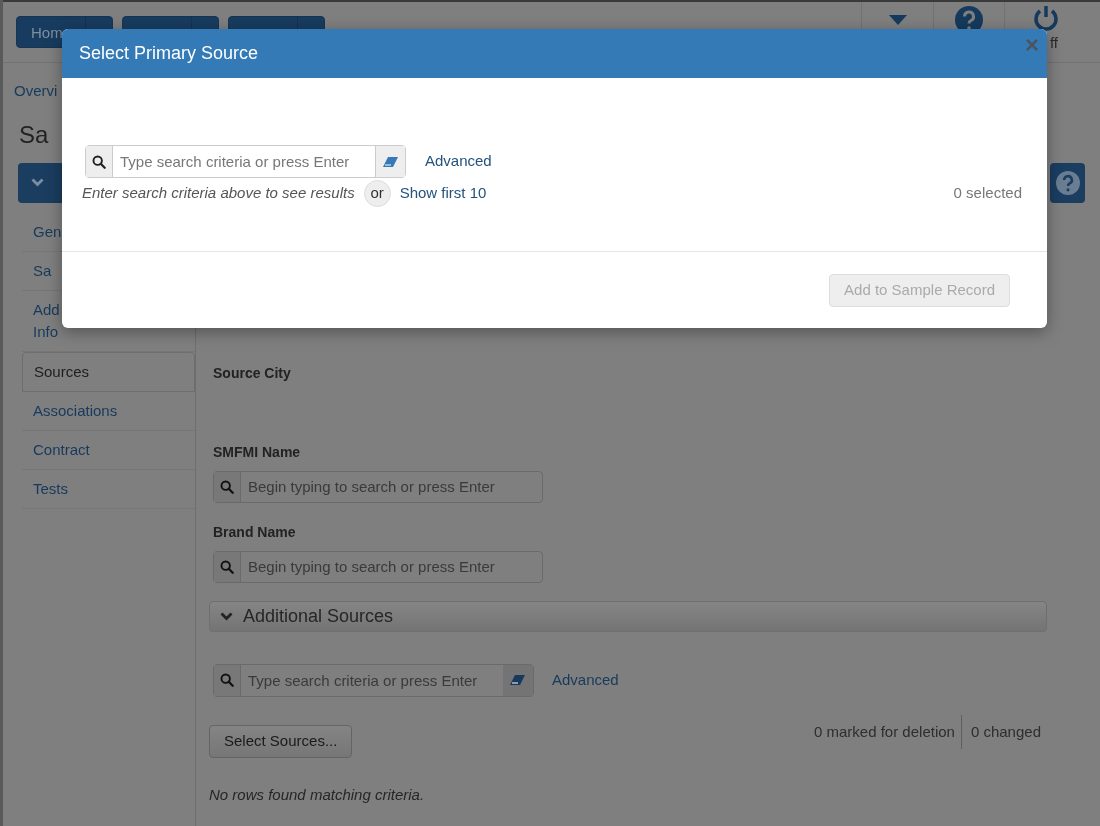 The height and width of the screenshot is (826, 1100). What do you see at coordinates (218, 193) in the screenshot?
I see `hint-text: Enter search criteria above to see results` at bounding box center [218, 193].